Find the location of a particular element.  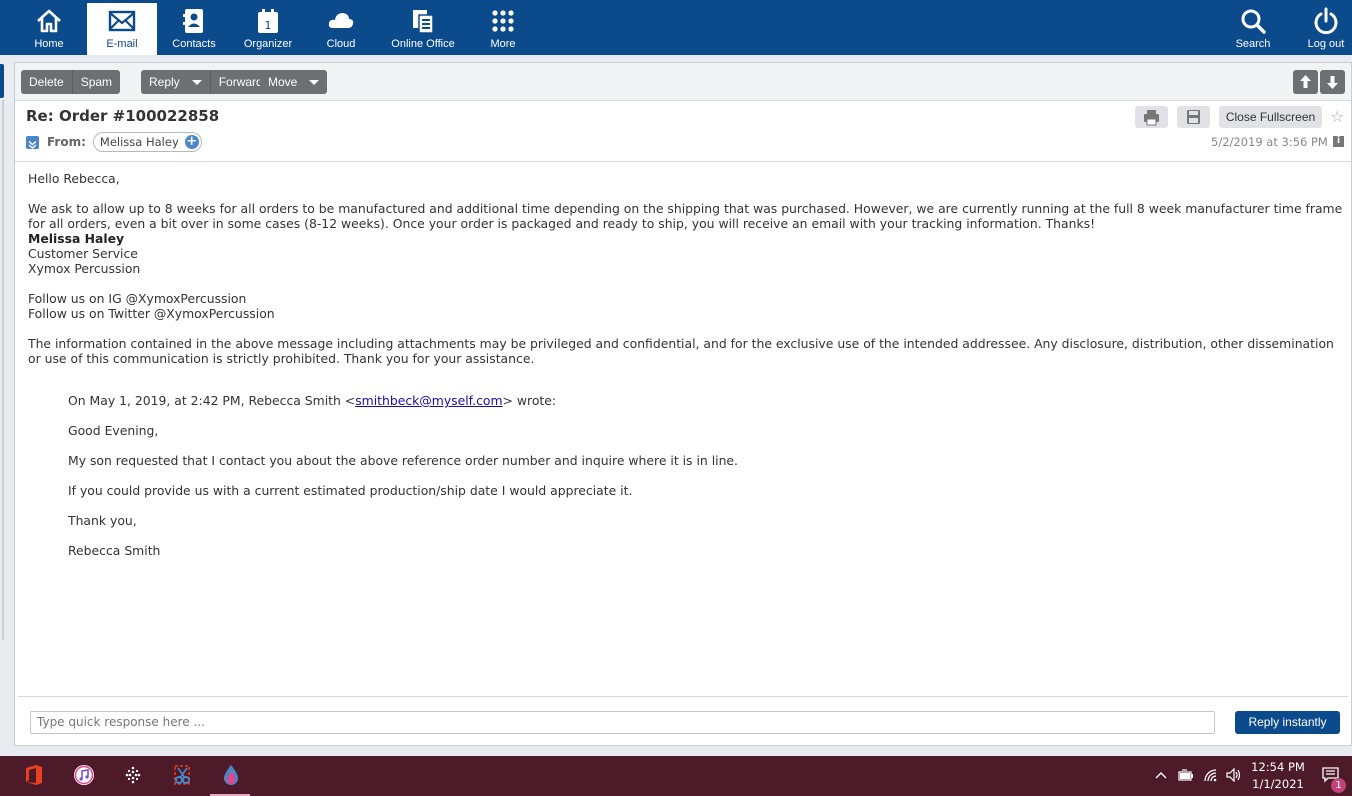

calendar-badge: 1 is located at coordinates (268, 25).